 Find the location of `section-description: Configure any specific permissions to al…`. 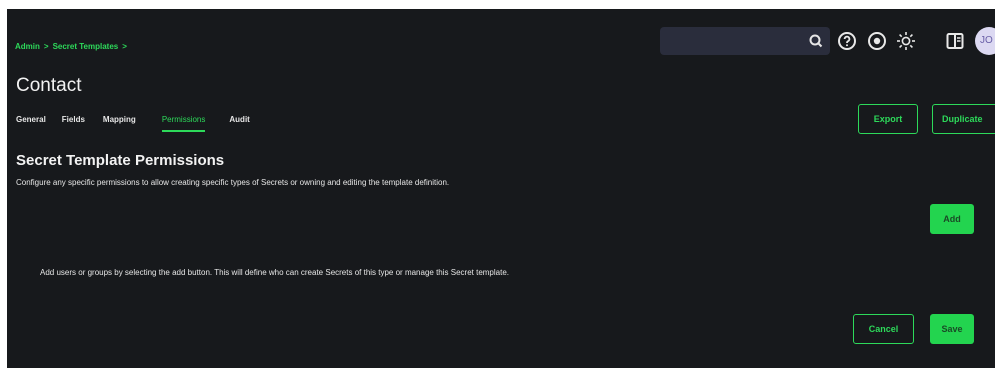

section-description: Configure any specific permissions to al… is located at coordinates (233, 182).